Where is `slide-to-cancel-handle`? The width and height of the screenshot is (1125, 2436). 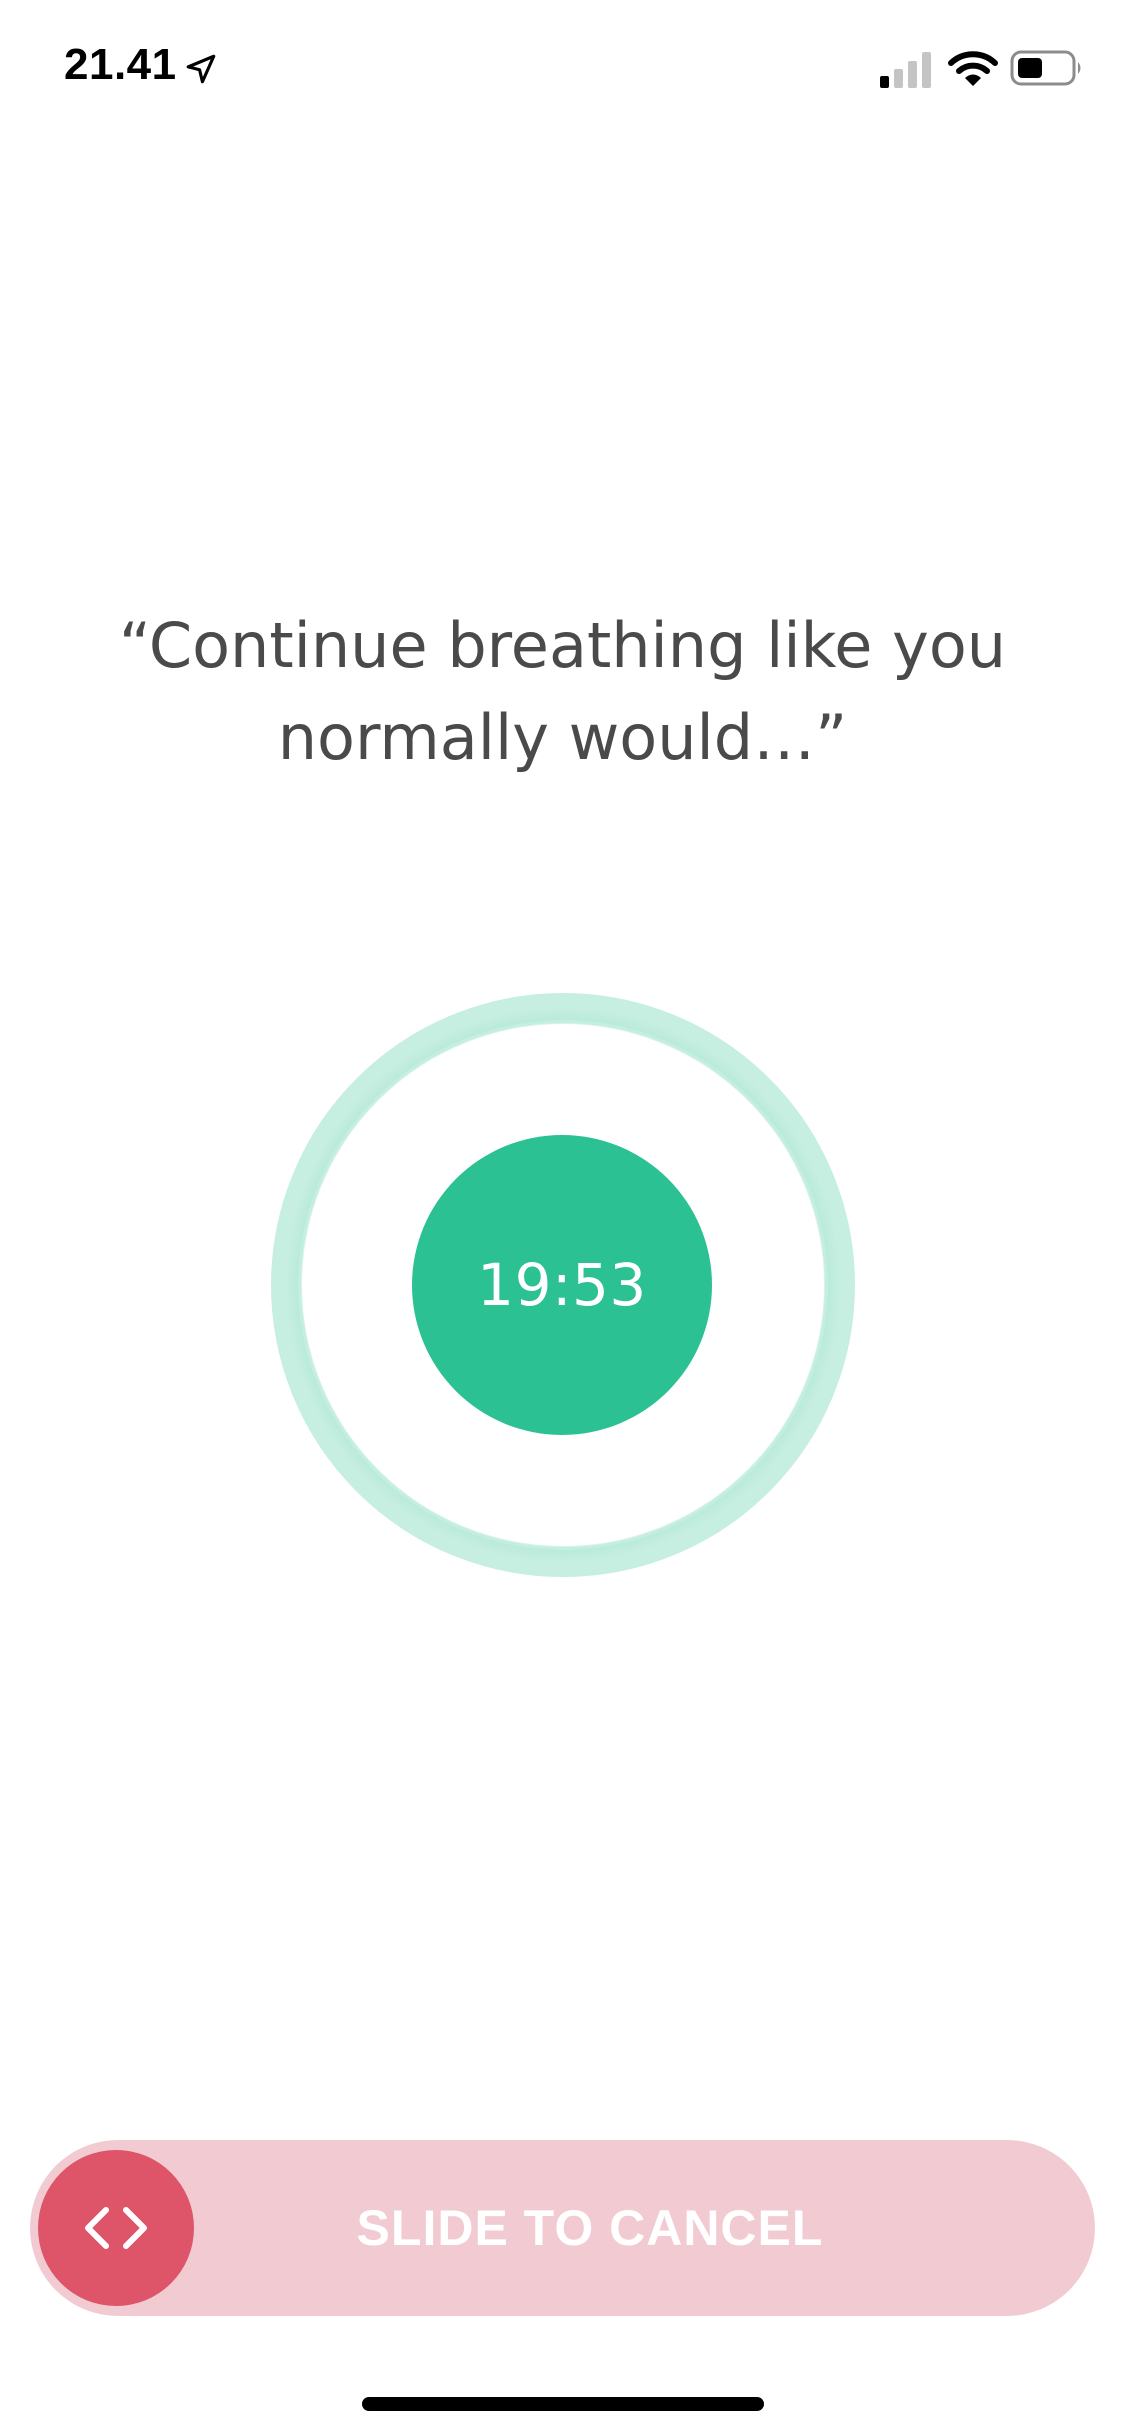 slide-to-cancel-handle is located at coordinates (116, 2228).